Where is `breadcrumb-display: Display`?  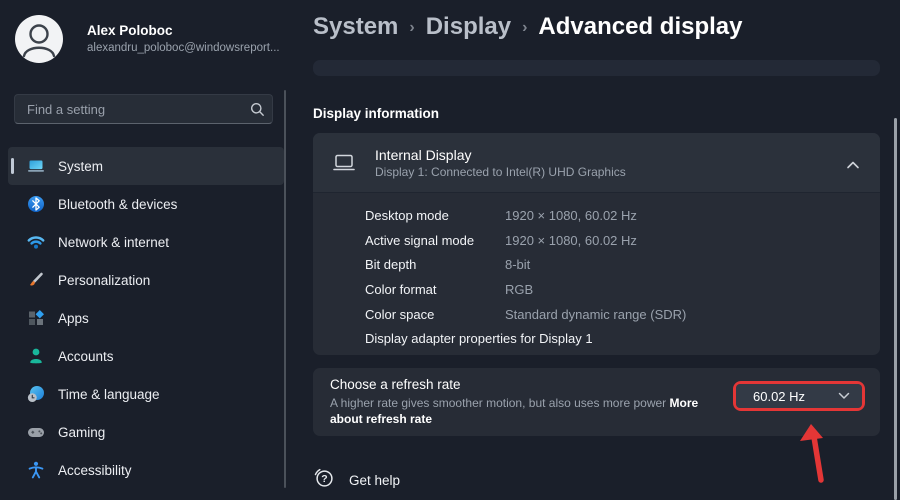
breadcrumb-display: Display is located at coordinates (468, 27).